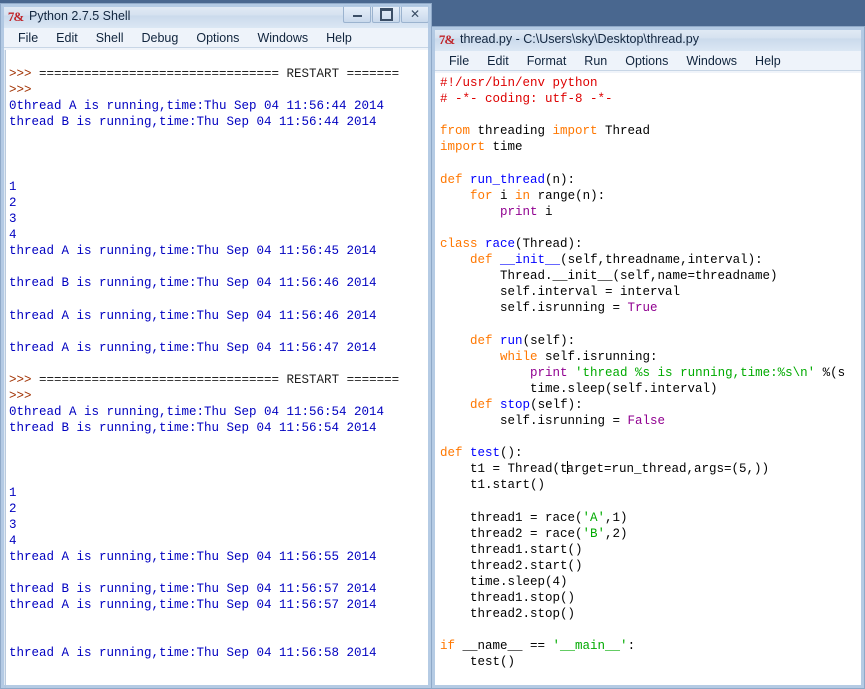  I want to click on shell-menu-item-windows: Windows, so click(282, 38).